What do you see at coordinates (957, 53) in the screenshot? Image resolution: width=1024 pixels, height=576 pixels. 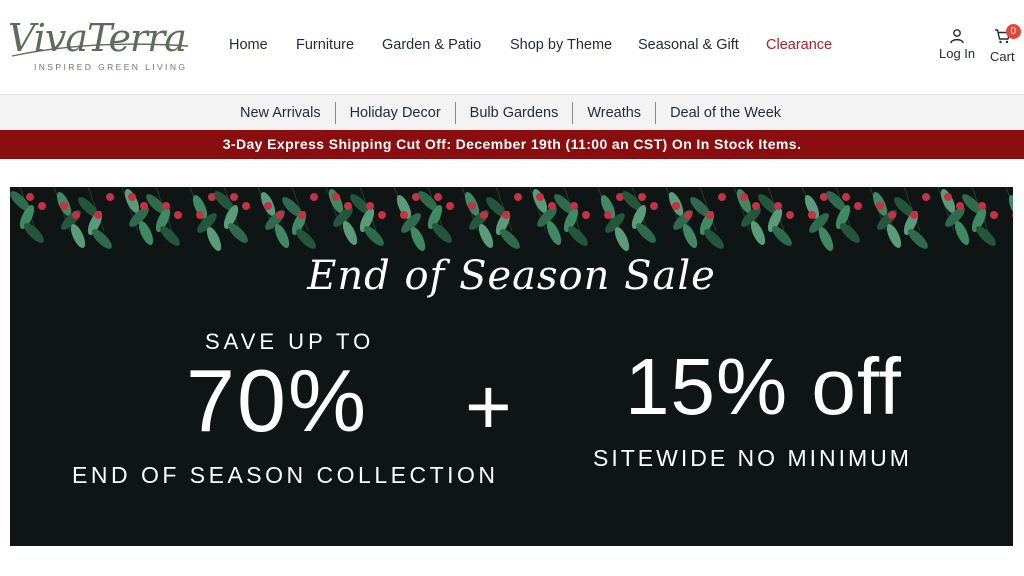 I see `login-label: Log In` at bounding box center [957, 53].